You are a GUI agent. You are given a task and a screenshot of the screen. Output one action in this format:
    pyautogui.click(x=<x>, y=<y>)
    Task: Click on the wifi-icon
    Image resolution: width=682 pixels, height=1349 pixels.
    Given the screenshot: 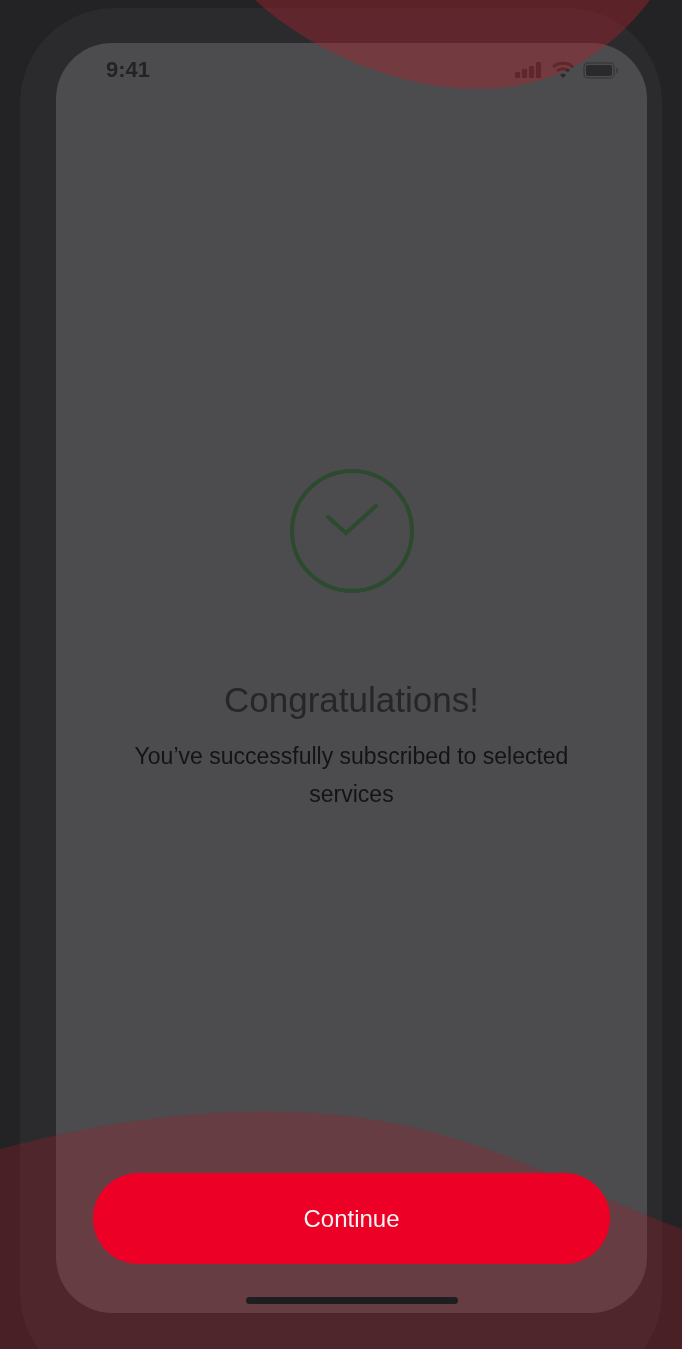 What is the action you would take?
    pyautogui.click(x=563, y=70)
    